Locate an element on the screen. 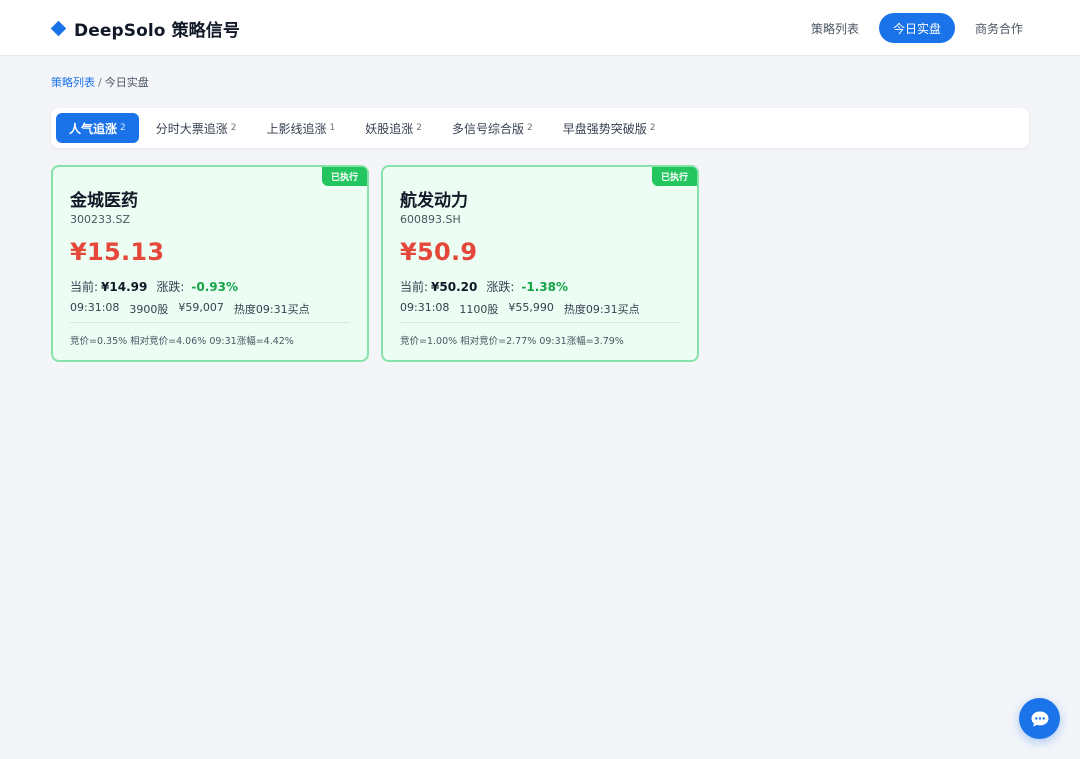  tab-multi-signal: 多信号综合版 2 is located at coordinates (492, 128).